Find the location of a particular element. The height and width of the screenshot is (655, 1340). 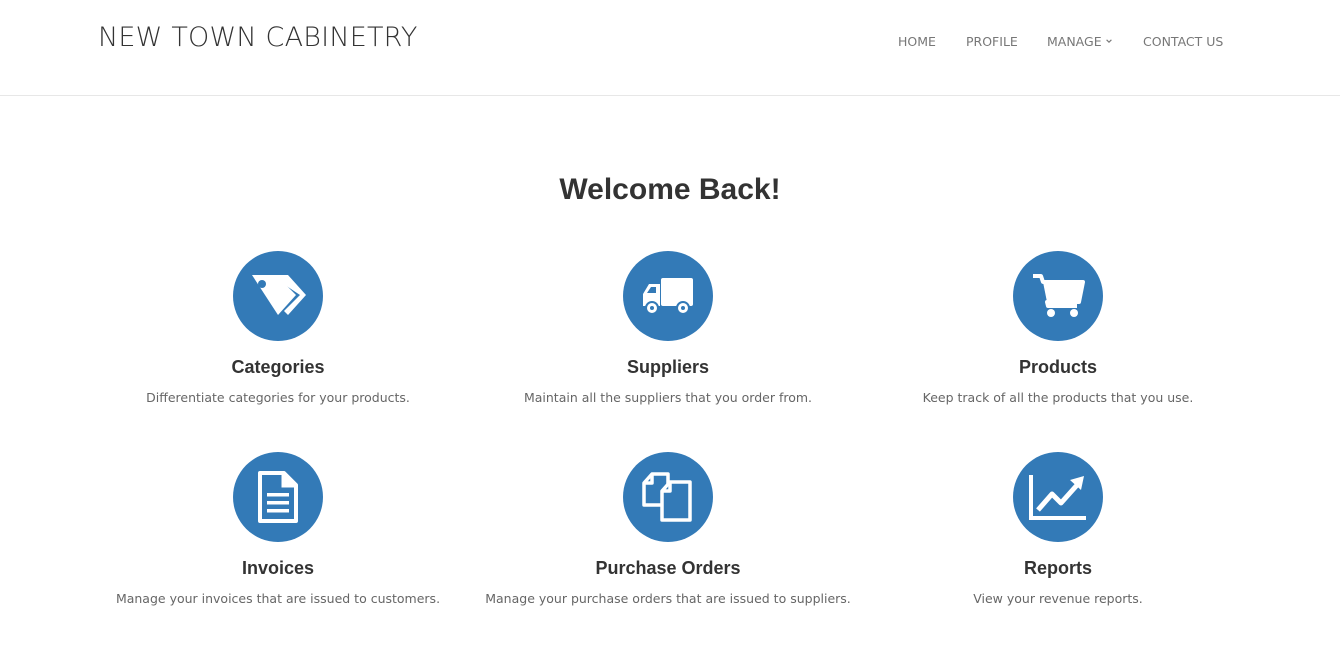

reports-description: View your revenue reports. is located at coordinates (1058, 598).